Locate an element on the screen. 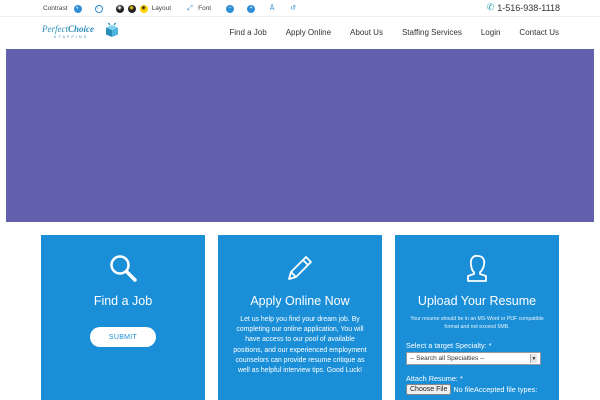 This screenshot has width=600, height=400. accessibility-toolbar: Contrast ◐ ☾ ◉ ◉ ◉ Layout ⤢ Font − + Ā ↺ is located at coordinates (170, 8).